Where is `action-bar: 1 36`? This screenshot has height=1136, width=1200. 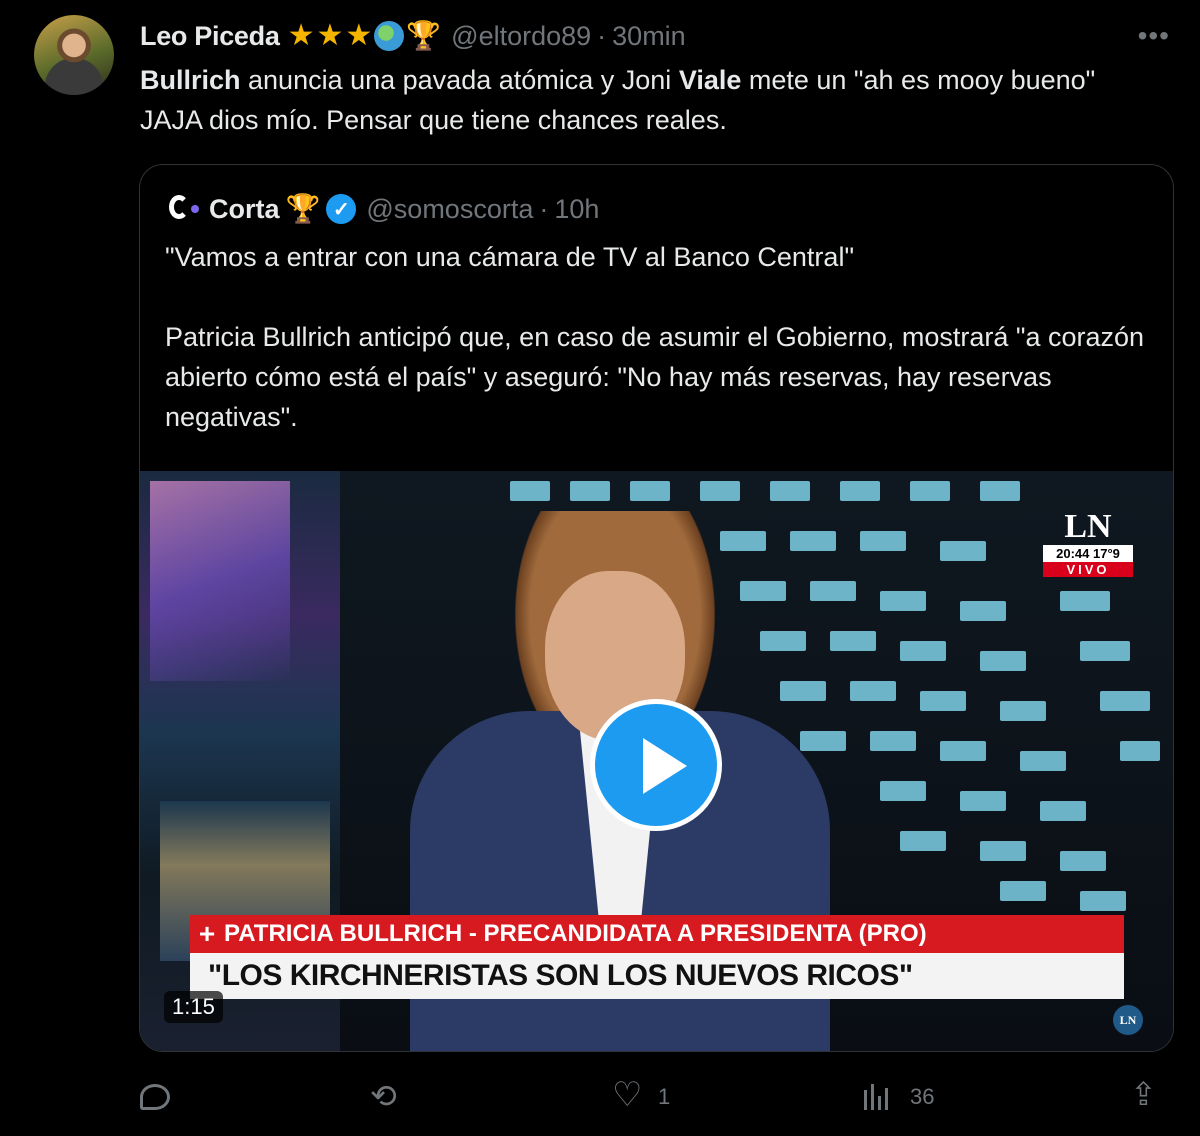 action-bar: 1 36 is located at coordinates (655, 1097).